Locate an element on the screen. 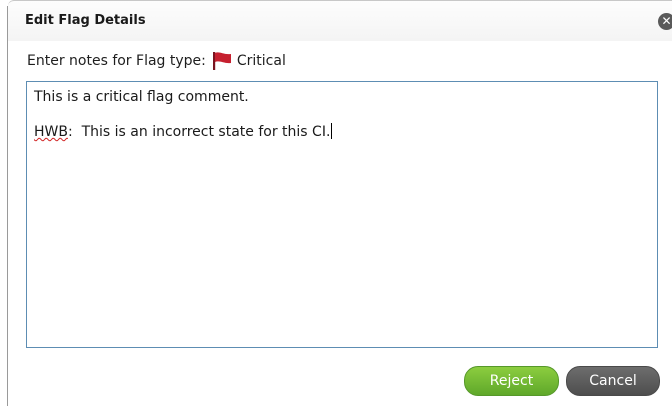 The width and height of the screenshot is (672, 408). dialog-title: Edit Flag Details is located at coordinates (85, 20).